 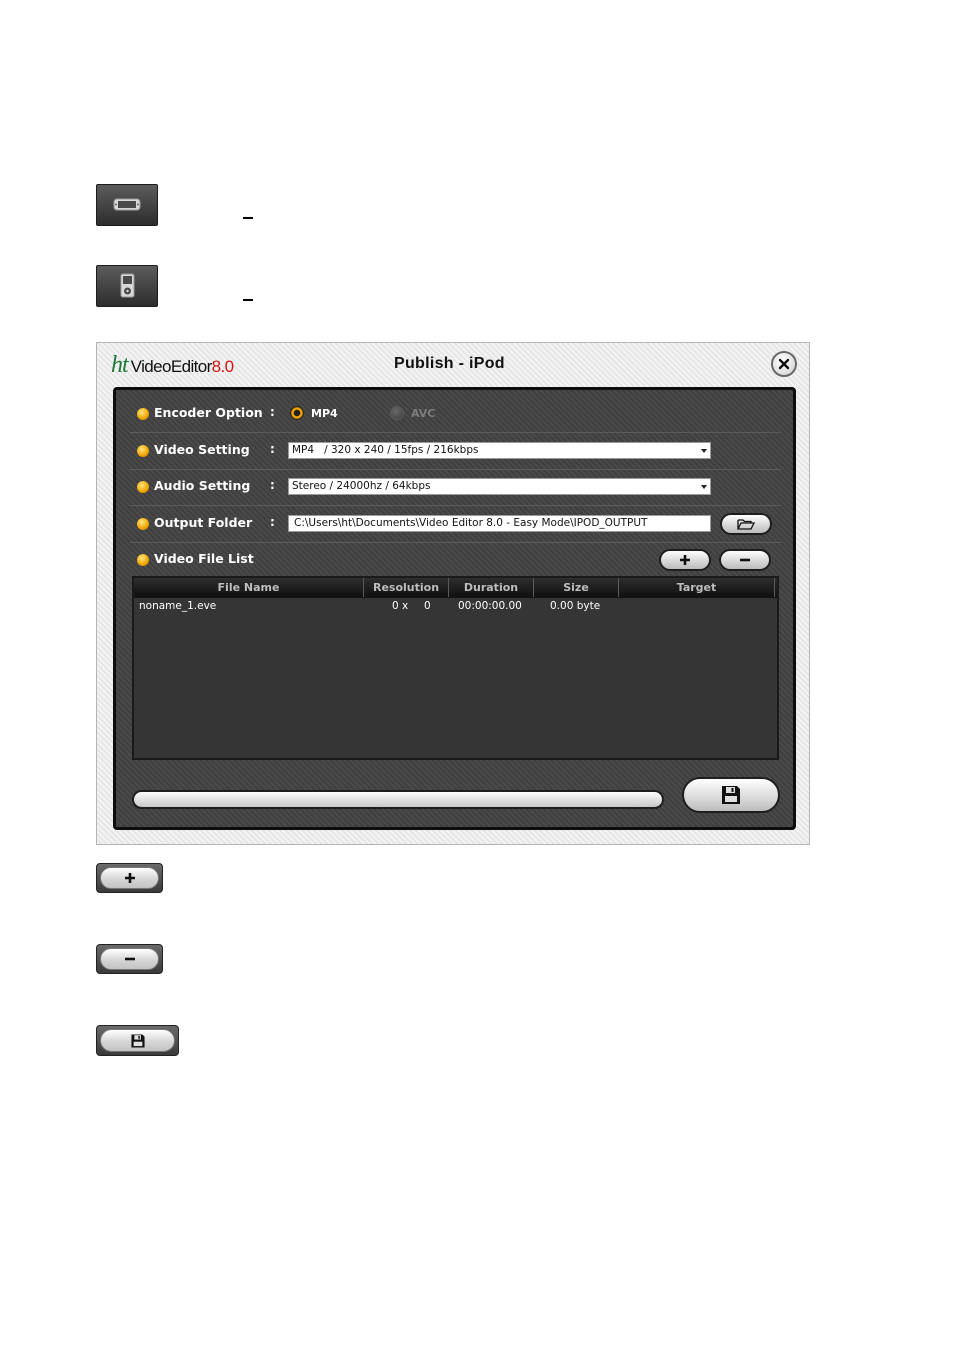 I want to click on audio-setting-select: Stereo / 24000hz / 64kbps, so click(x=499, y=486).